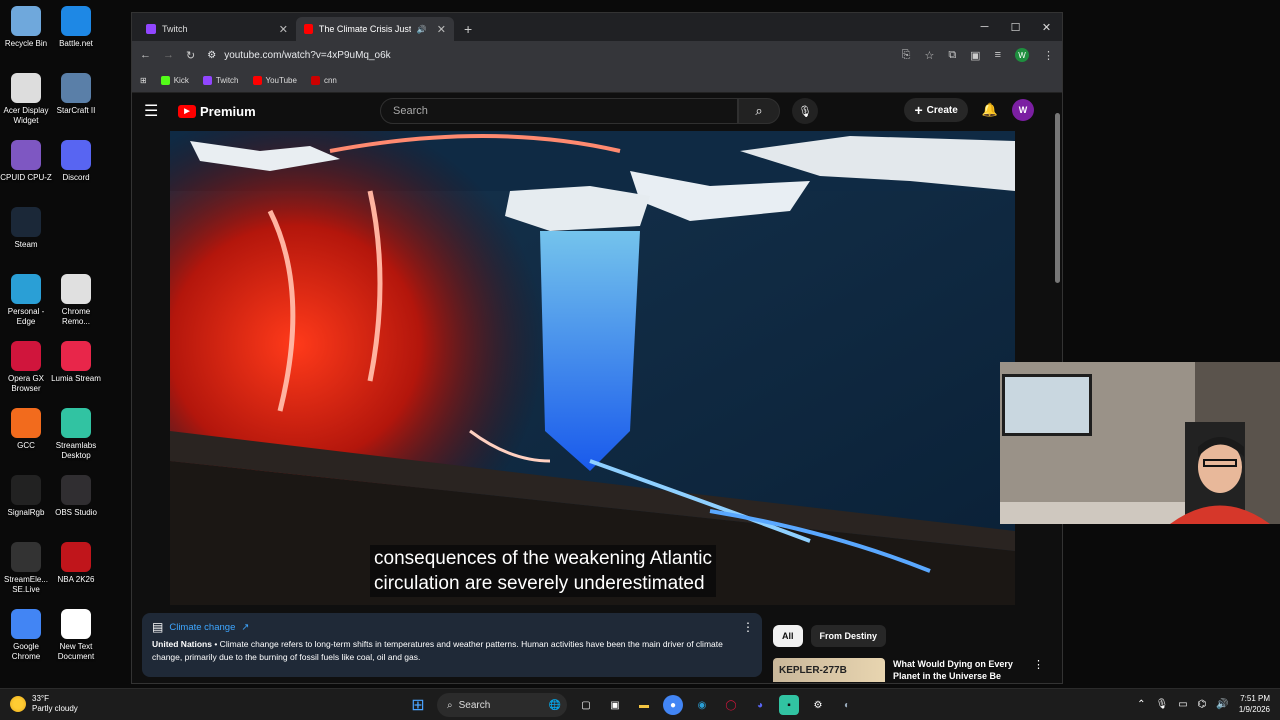 This screenshot has width=1280, height=720. Describe the element at coordinates (644, 705) in the screenshot. I see `file-explorer-icon: ▬` at that location.